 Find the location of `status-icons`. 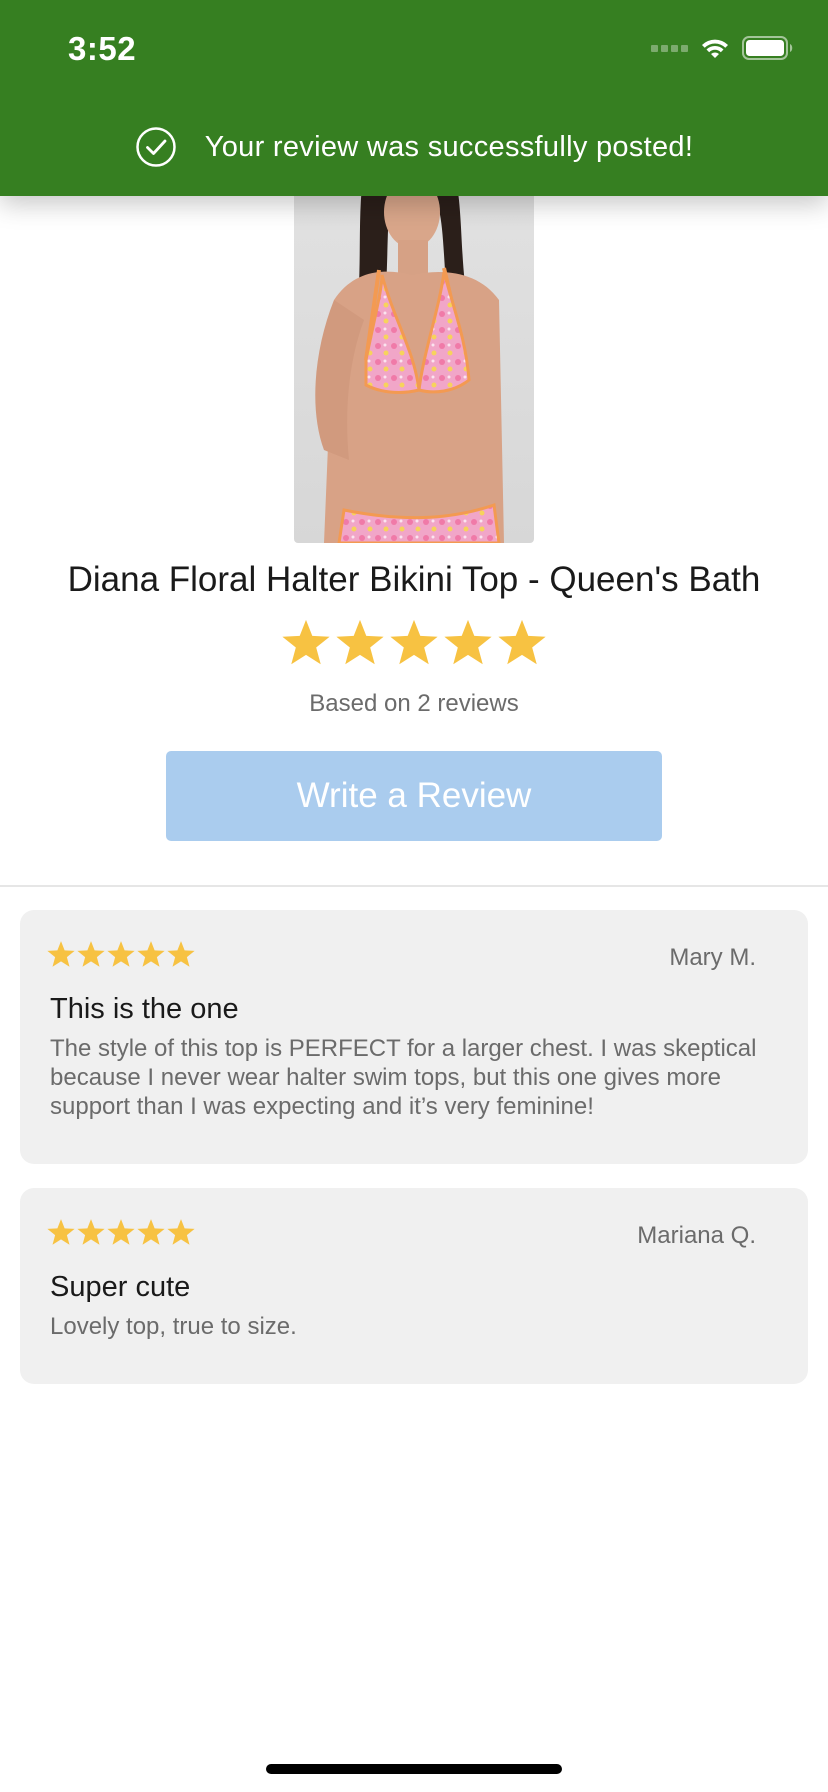

status-icons is located at coordinates (722, 48).